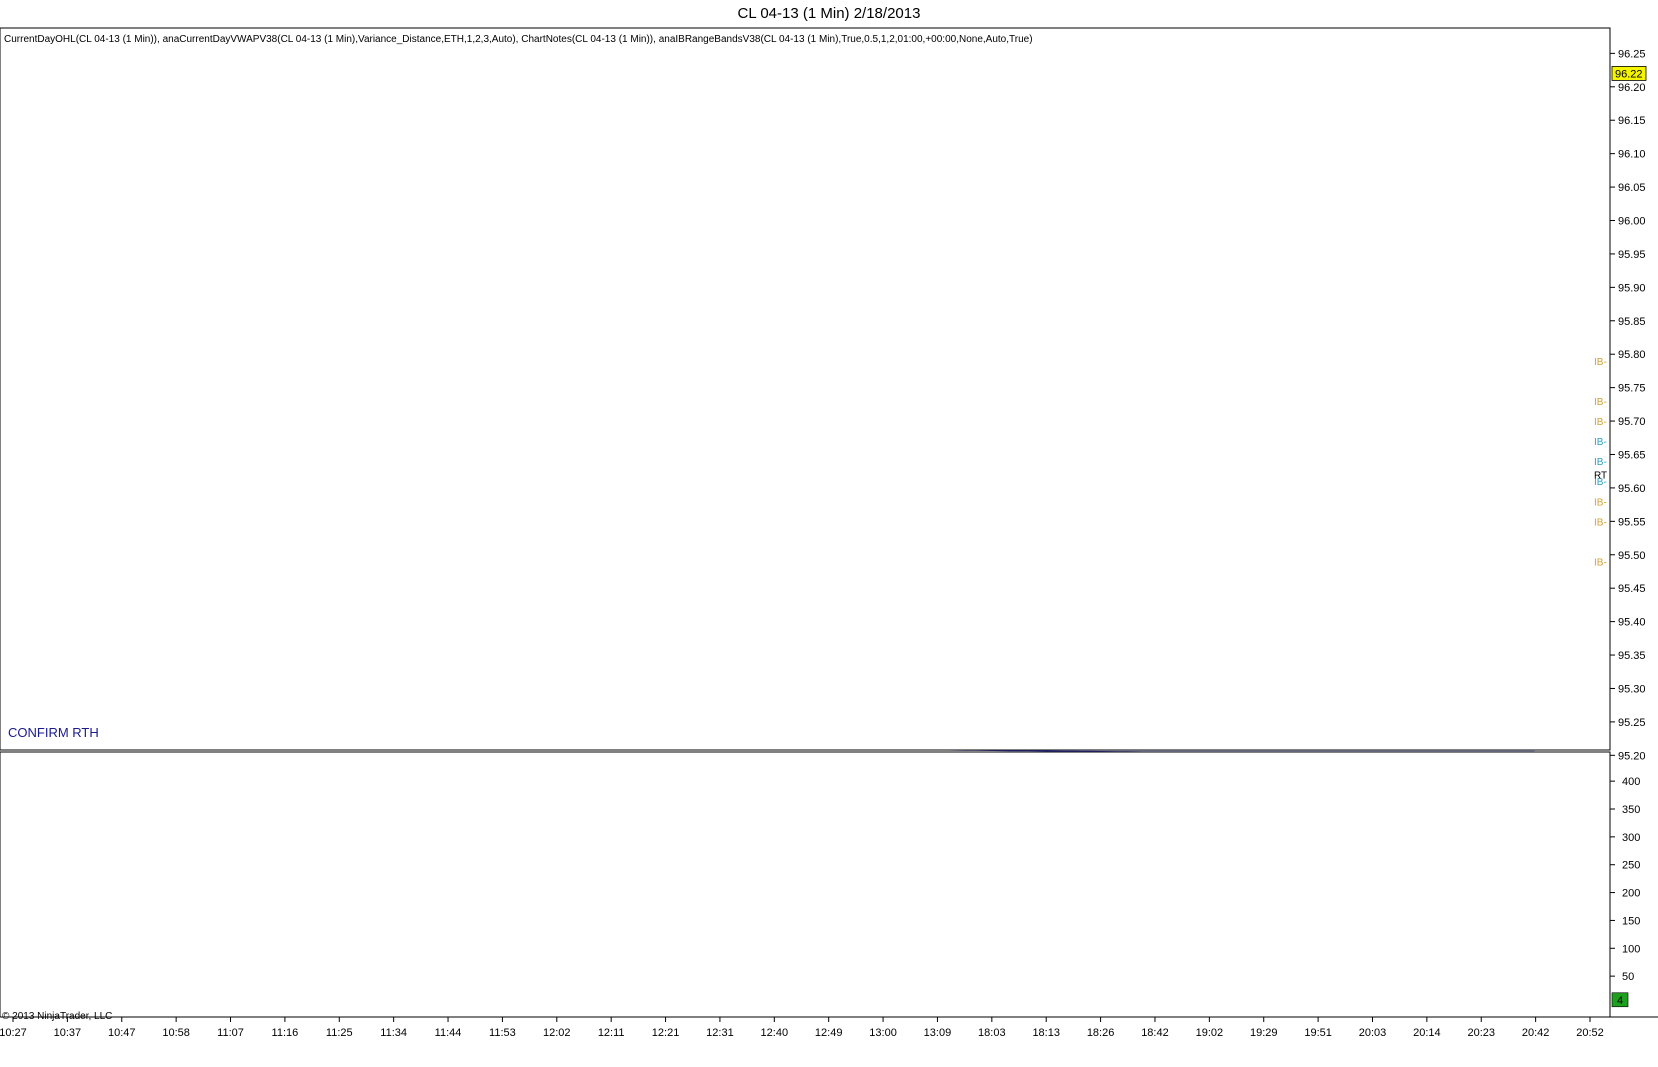  I want to click on price-tick-label: 95.70, so click(1632, 422).